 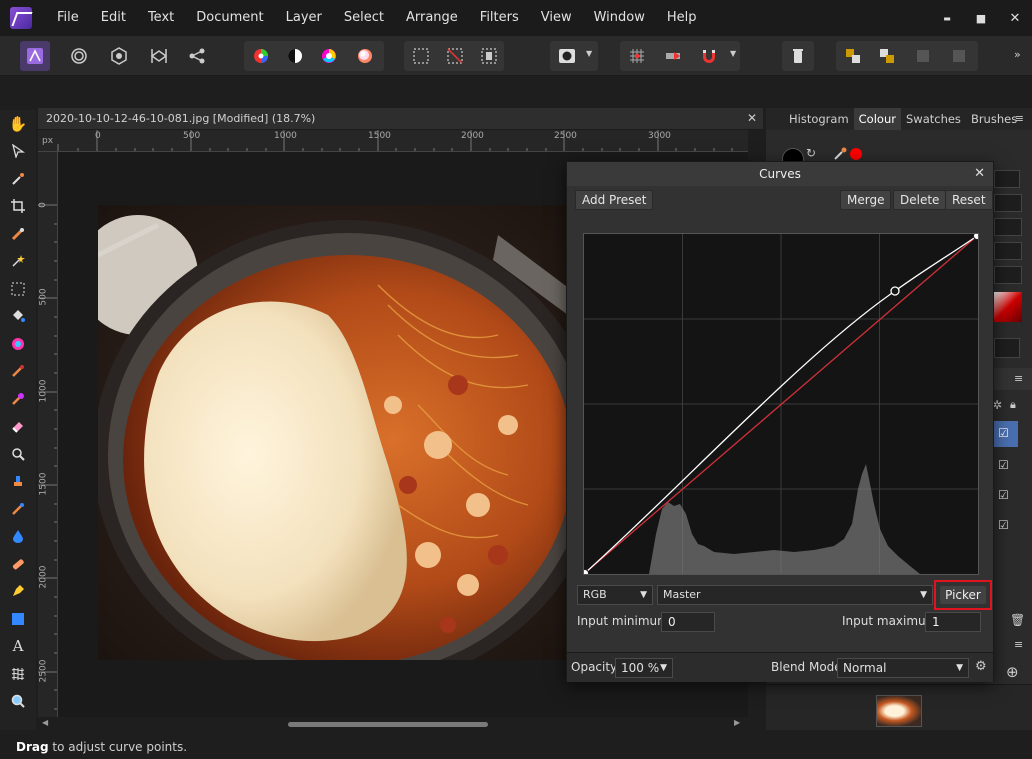 I want to click on layer-trash-icon: 🗑︎, so click(x=1017, y=620).